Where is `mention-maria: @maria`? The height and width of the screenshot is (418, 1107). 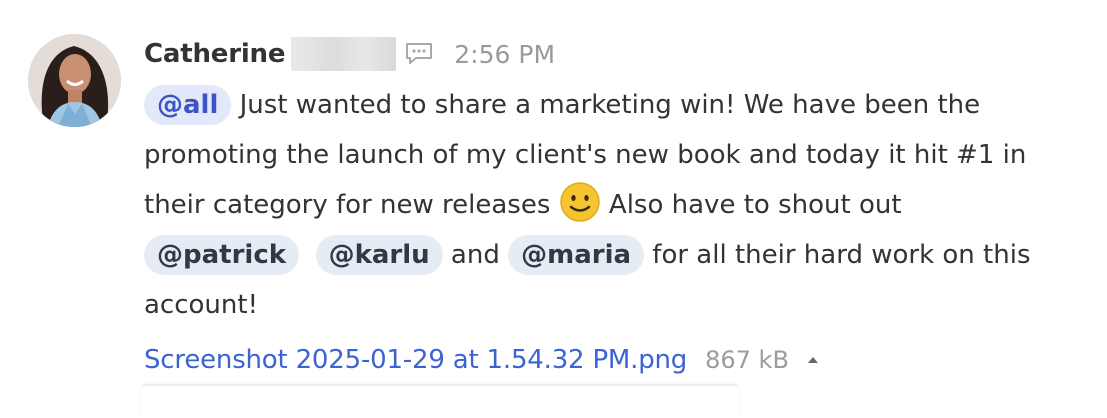 mention-maria: @maria is located at coordinates (576, 255).